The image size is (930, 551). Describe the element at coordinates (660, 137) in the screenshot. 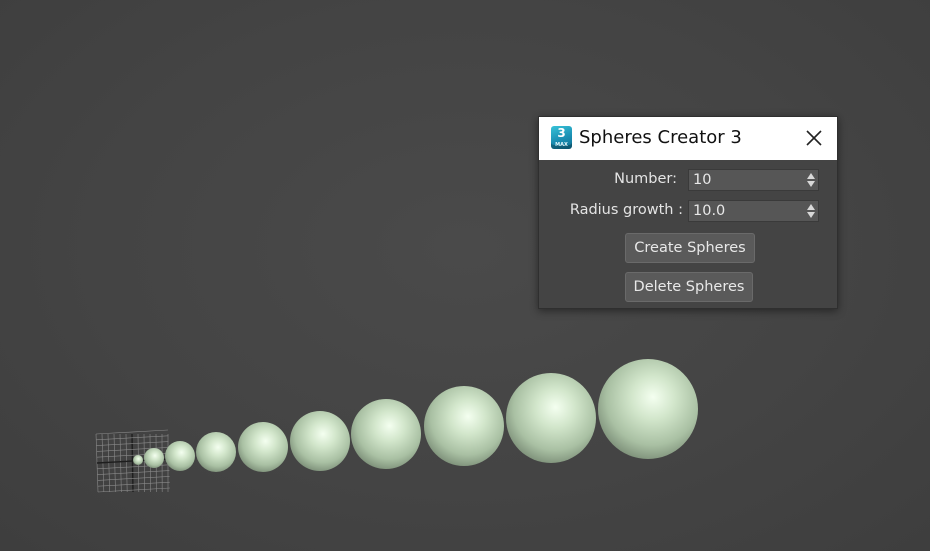

I see `dialog-title: Spheres Creator 3` at that location.